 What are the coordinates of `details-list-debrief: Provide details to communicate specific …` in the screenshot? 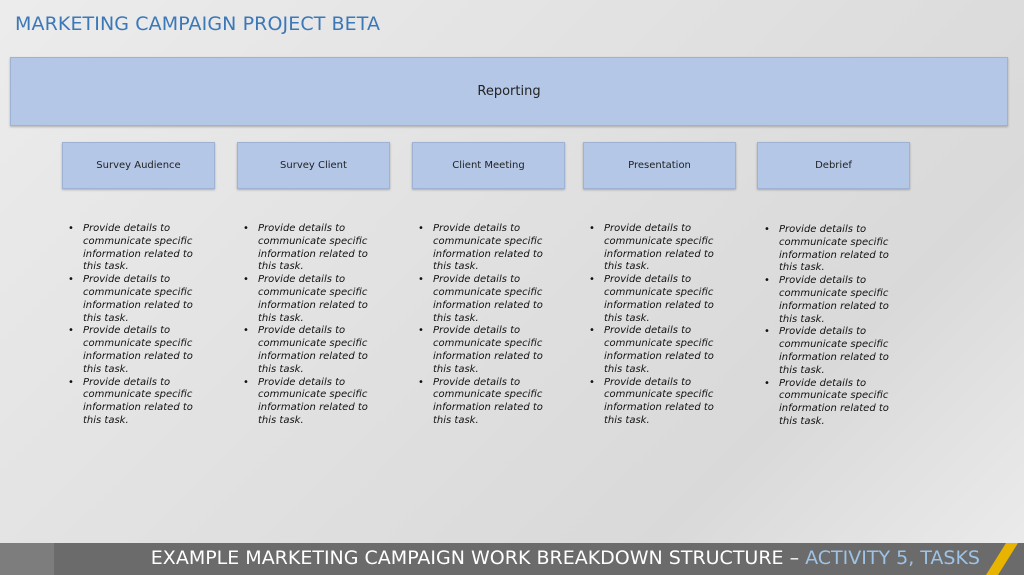 It's located at (834, 326).